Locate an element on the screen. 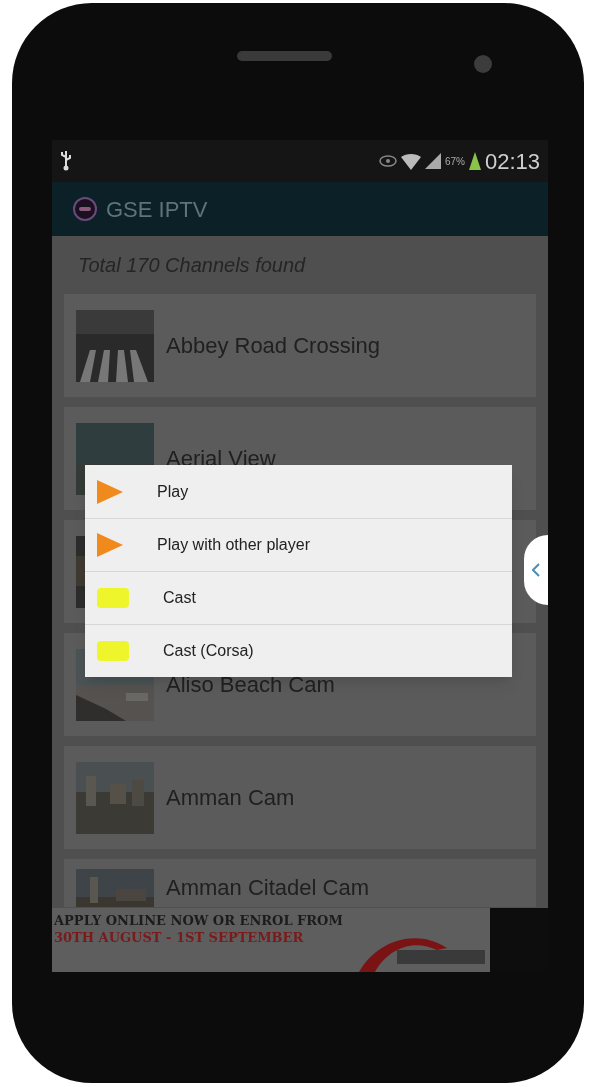  battery-percent: 67% is located at coordinates (454, 161).